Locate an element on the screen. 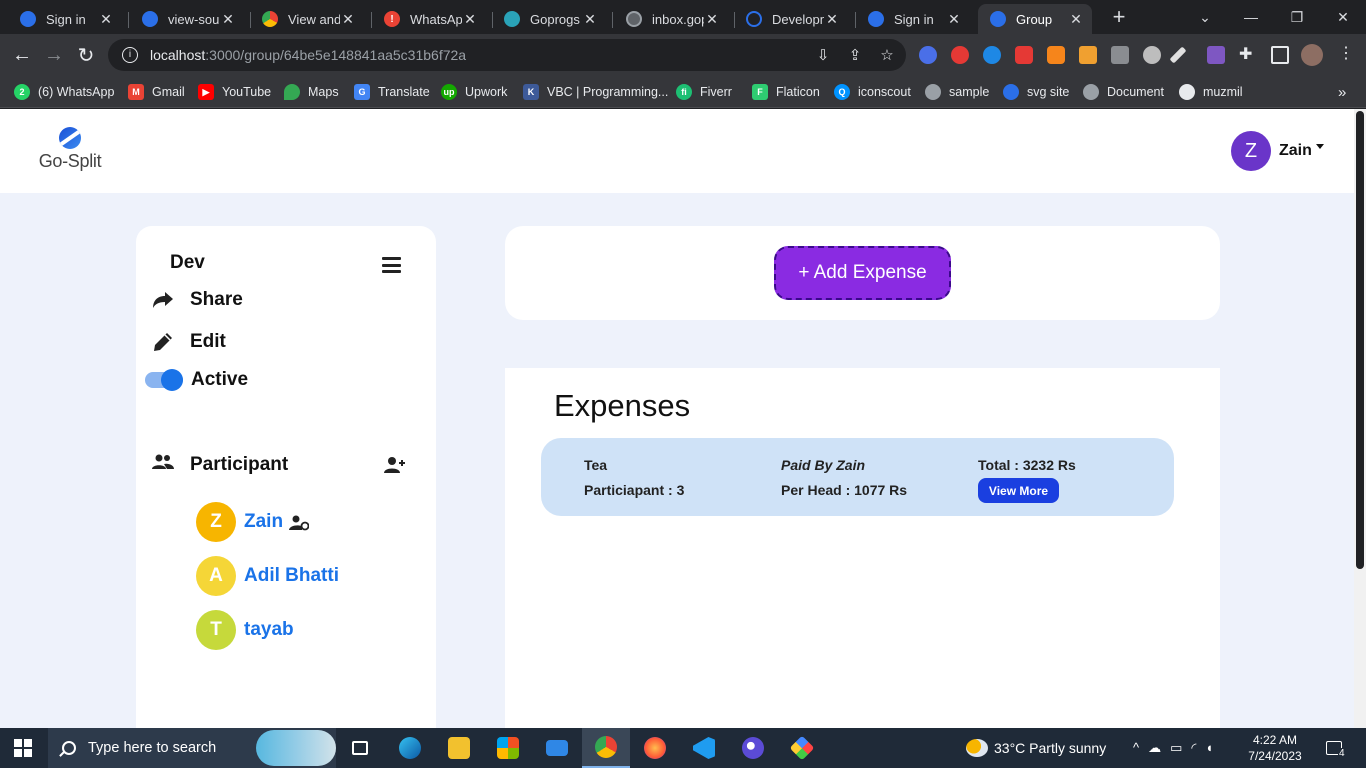  bookmark-item: G Translate is located at coordinates (392, 92).